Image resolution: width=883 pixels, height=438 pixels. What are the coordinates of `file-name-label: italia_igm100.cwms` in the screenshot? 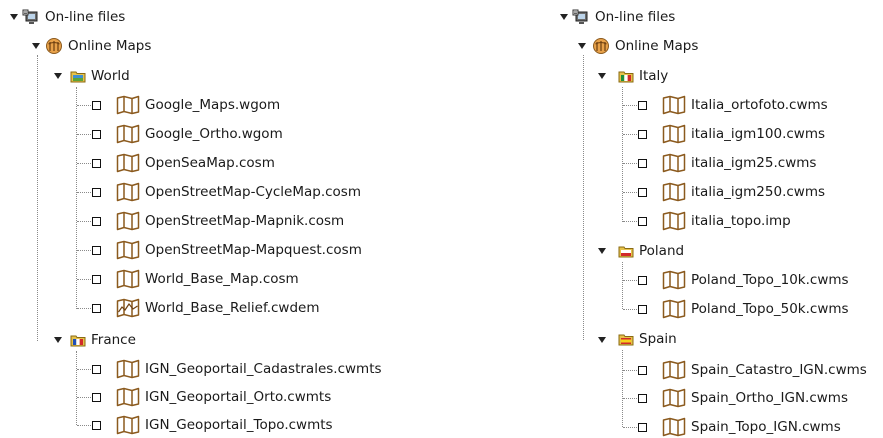 It's located at (758, 134).